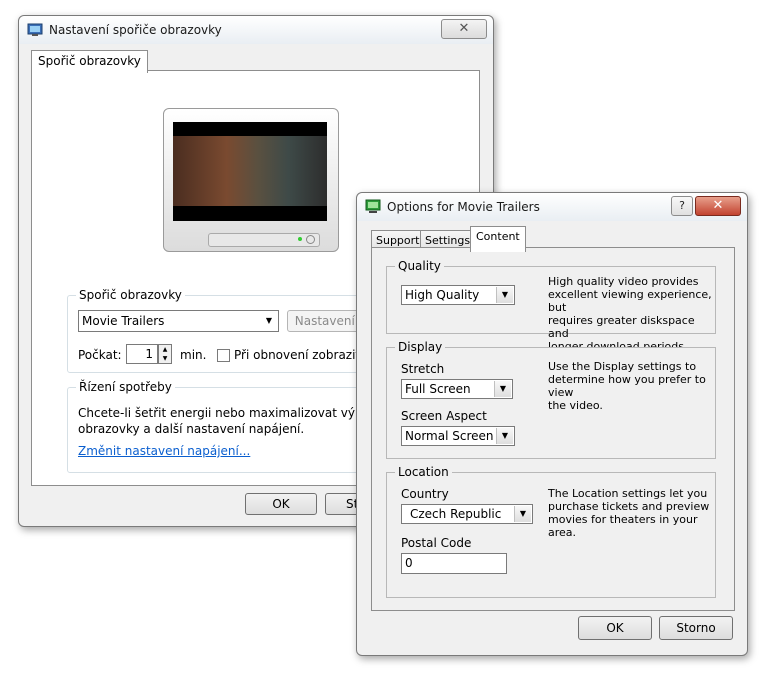 This screenshot has height=673, width=768. I want to click on screensaver-group-label: Spořič obrazovky, so click(130, 295).